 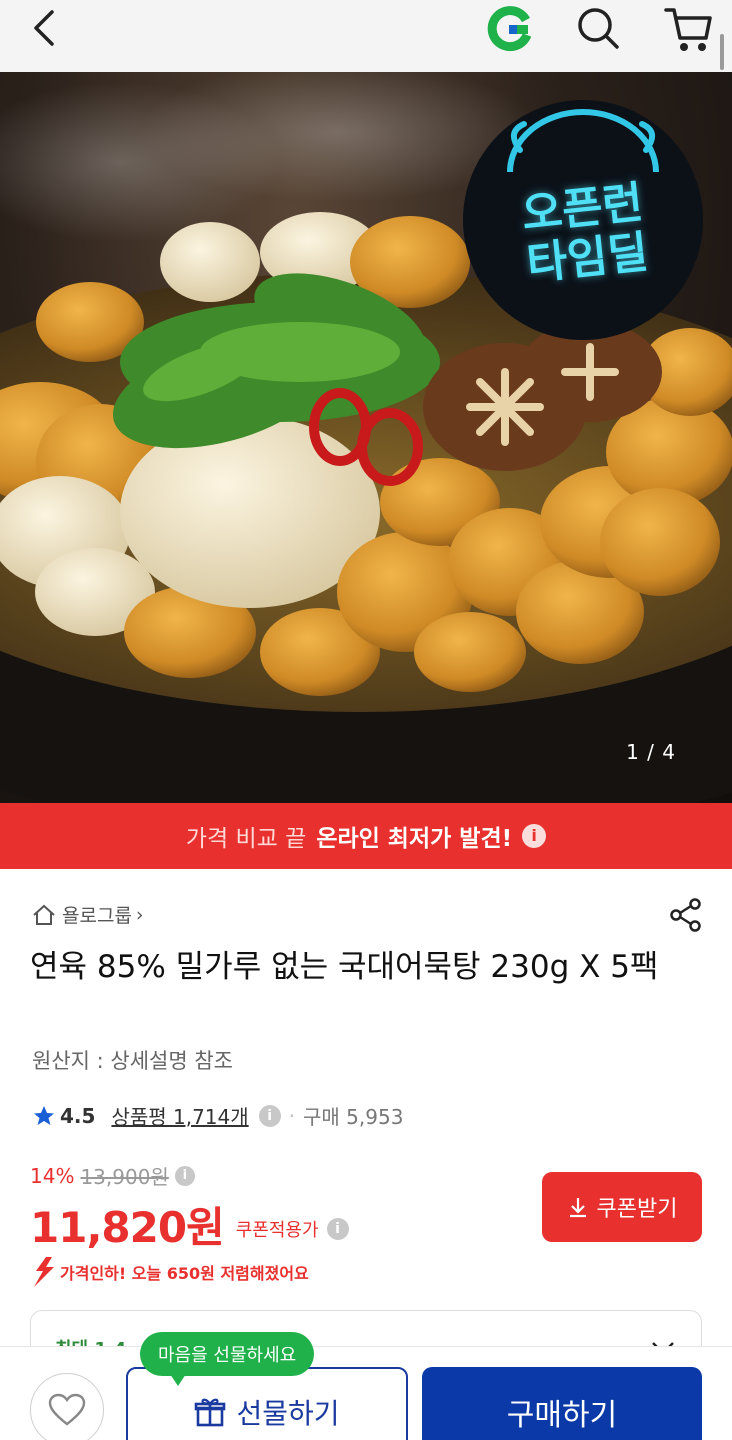 What do you see at coordinates (44, 1272) in the screenshot?
I see `price-down-arrow-icon` at bounding box center [44, 1272].